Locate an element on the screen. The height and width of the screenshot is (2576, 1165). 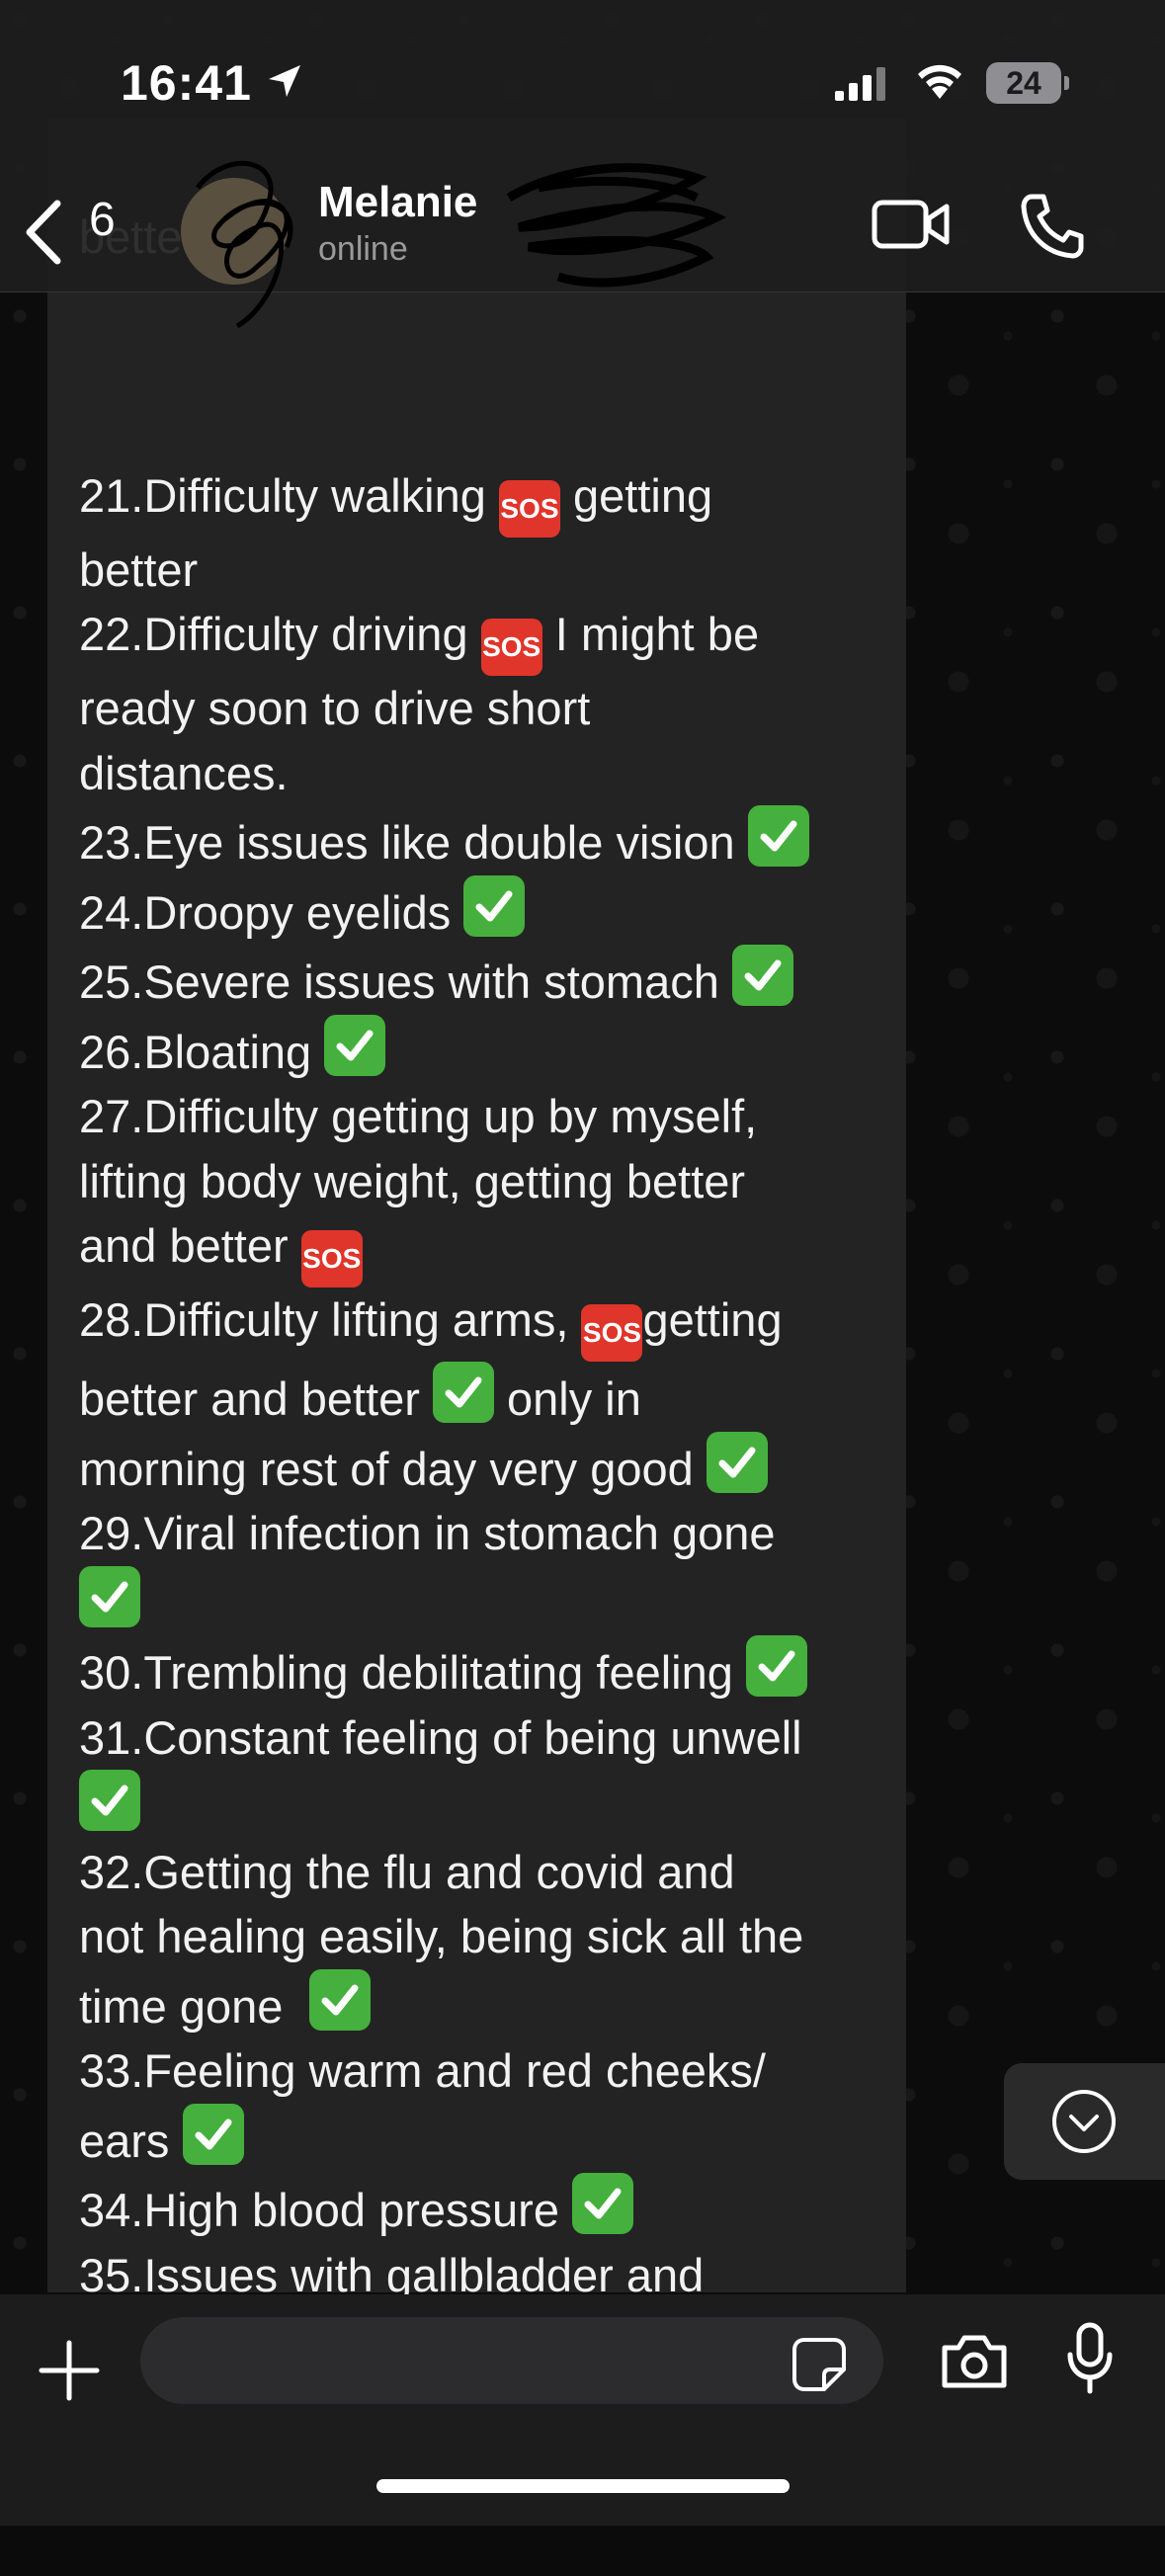
camera-icon is located at coordinates (974, 2361).